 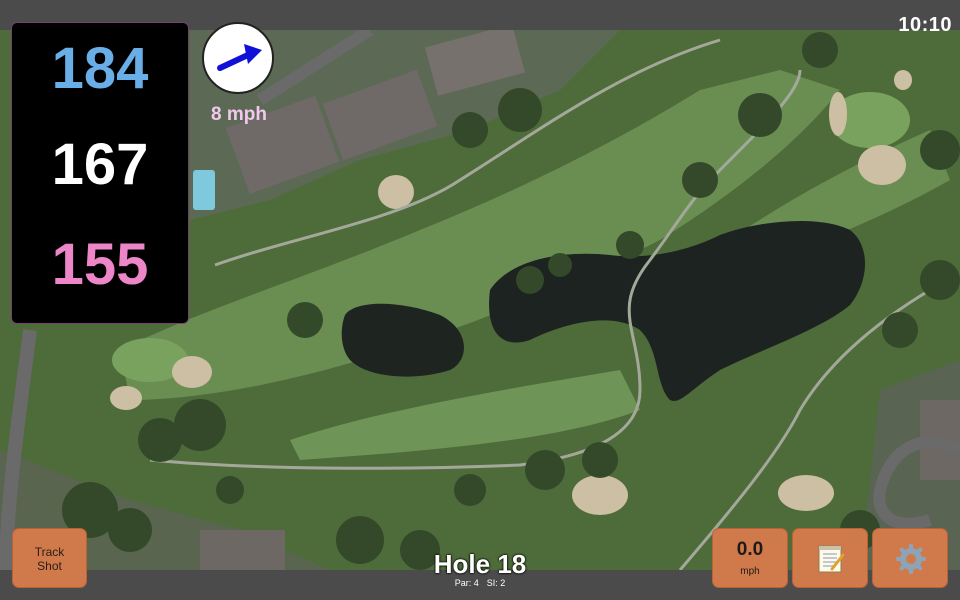 I want to click on distance-panel: 184 167 155, so click(x=100, y=173).